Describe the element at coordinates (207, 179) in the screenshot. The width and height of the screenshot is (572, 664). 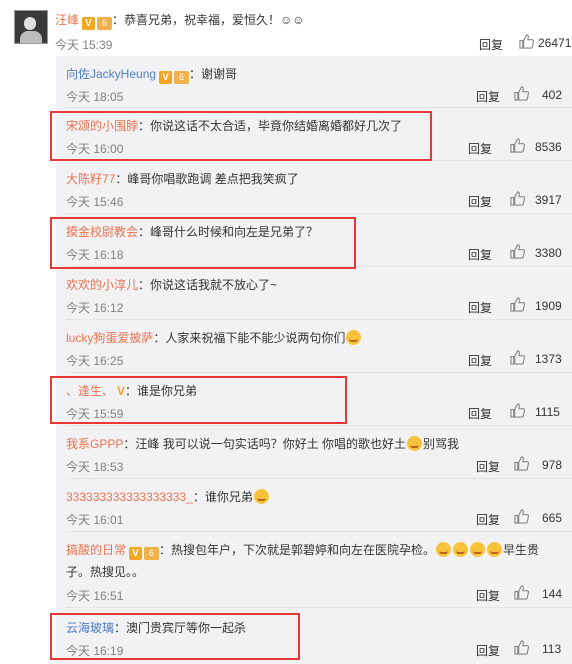
I see `reply-text: ：峰哥你唱歌跑调 差点把我笑疯了` at that location.